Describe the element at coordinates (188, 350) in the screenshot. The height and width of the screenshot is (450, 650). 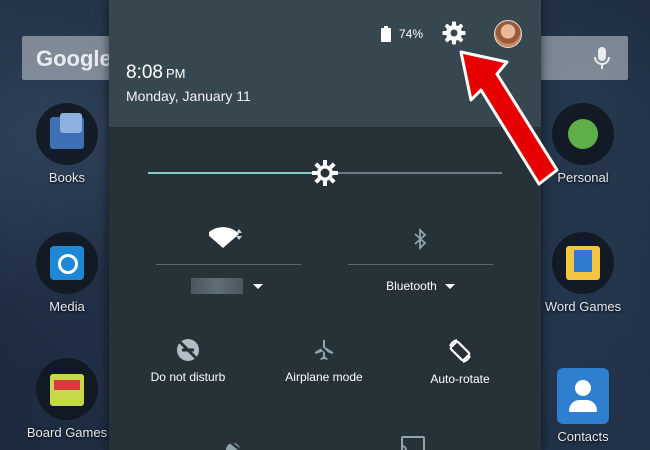
I see `do-not-disturb-icon` at that location.